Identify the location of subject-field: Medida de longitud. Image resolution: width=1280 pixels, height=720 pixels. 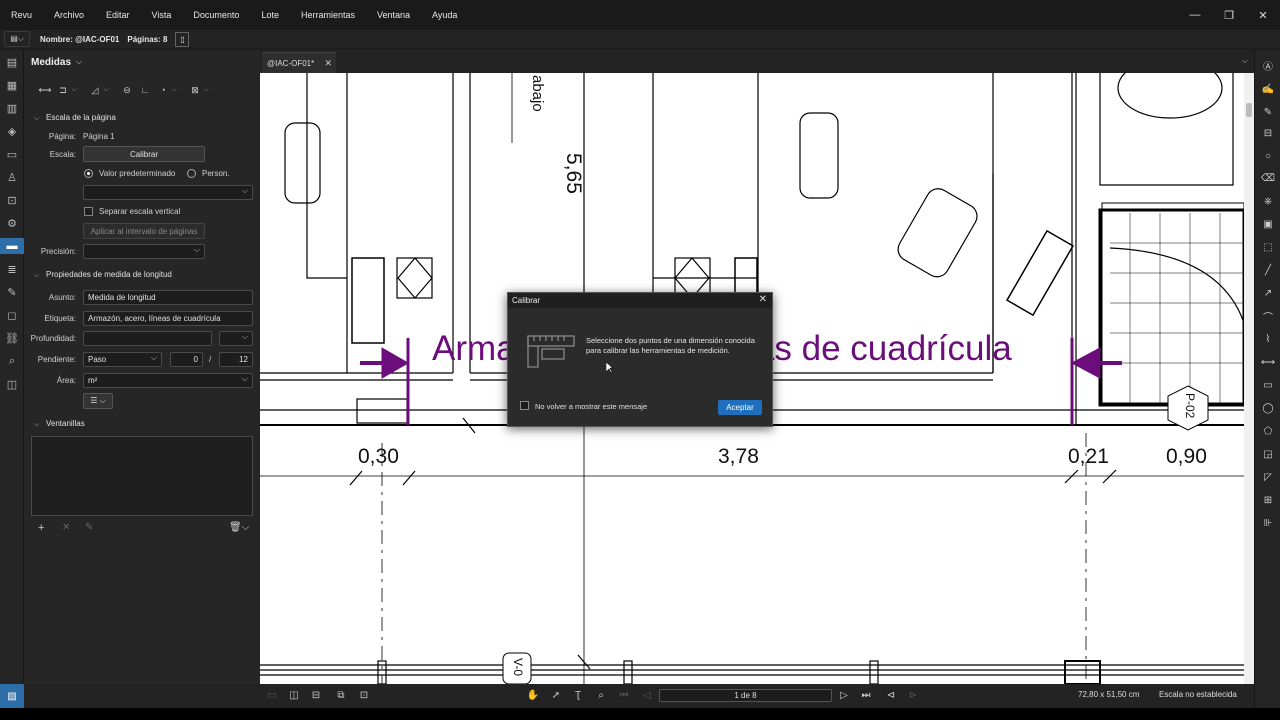
(168, 297).